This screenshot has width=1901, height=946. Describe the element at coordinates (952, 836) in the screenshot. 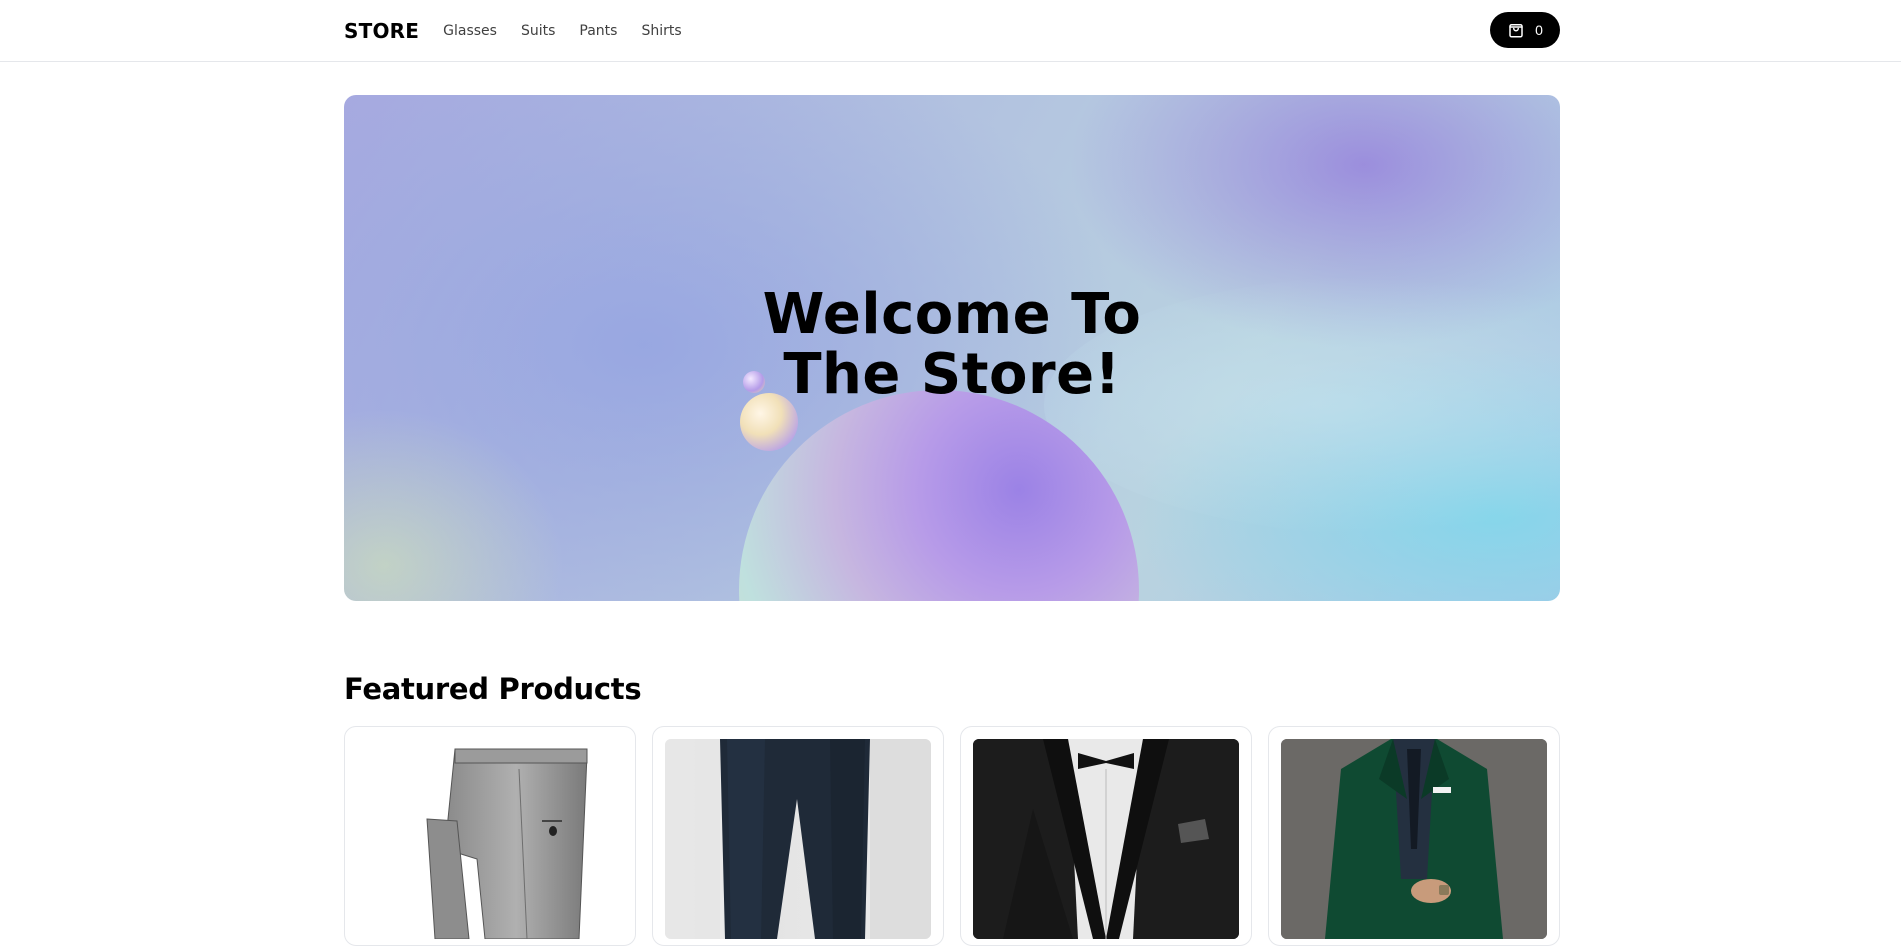

I see `product-grid` at that location.